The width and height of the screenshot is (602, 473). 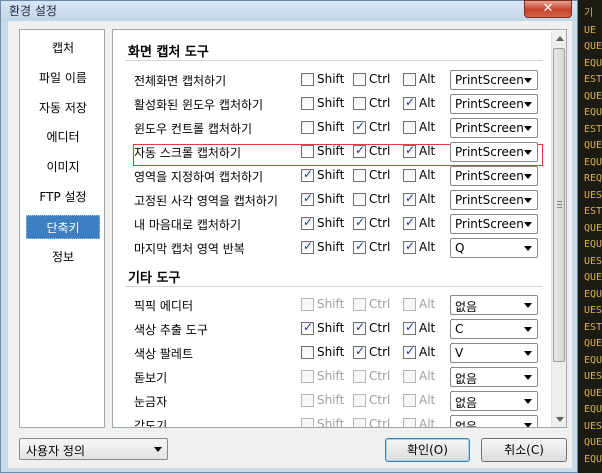 What do you see at coordinates (331, 151) in the screenshot?
I see `shift-checkbox-label: Shift` at bounding box center [331, 151].